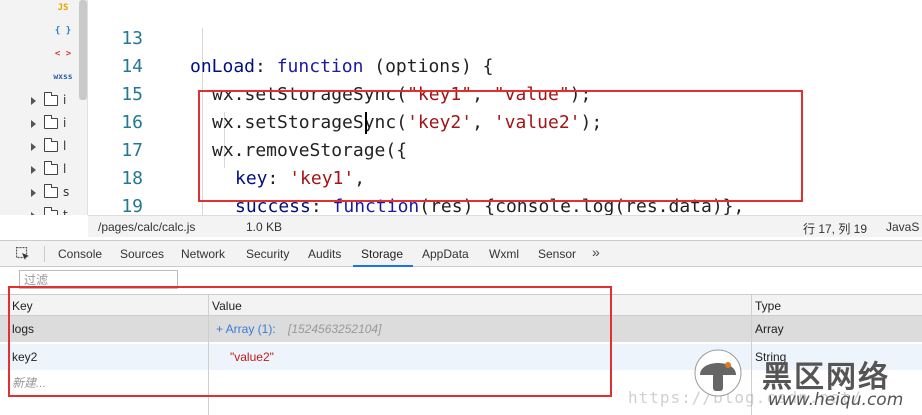 The height and width of the screenshot is (415, 922). I want to click on tab-sources: Sources, so click(142, 254).